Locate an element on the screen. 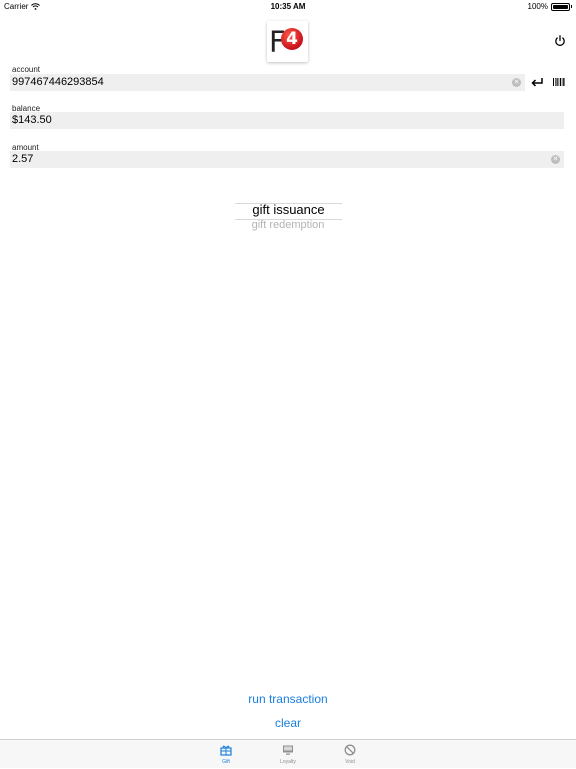 This screenshot has height=769, width=576. status-bar: Carrier 10:35 AM 100% is located at coordinates (288, 6).